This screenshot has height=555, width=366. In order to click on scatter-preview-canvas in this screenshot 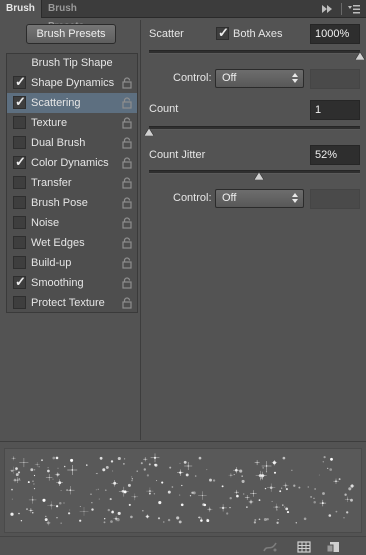, I will do `click(182, 489)`.